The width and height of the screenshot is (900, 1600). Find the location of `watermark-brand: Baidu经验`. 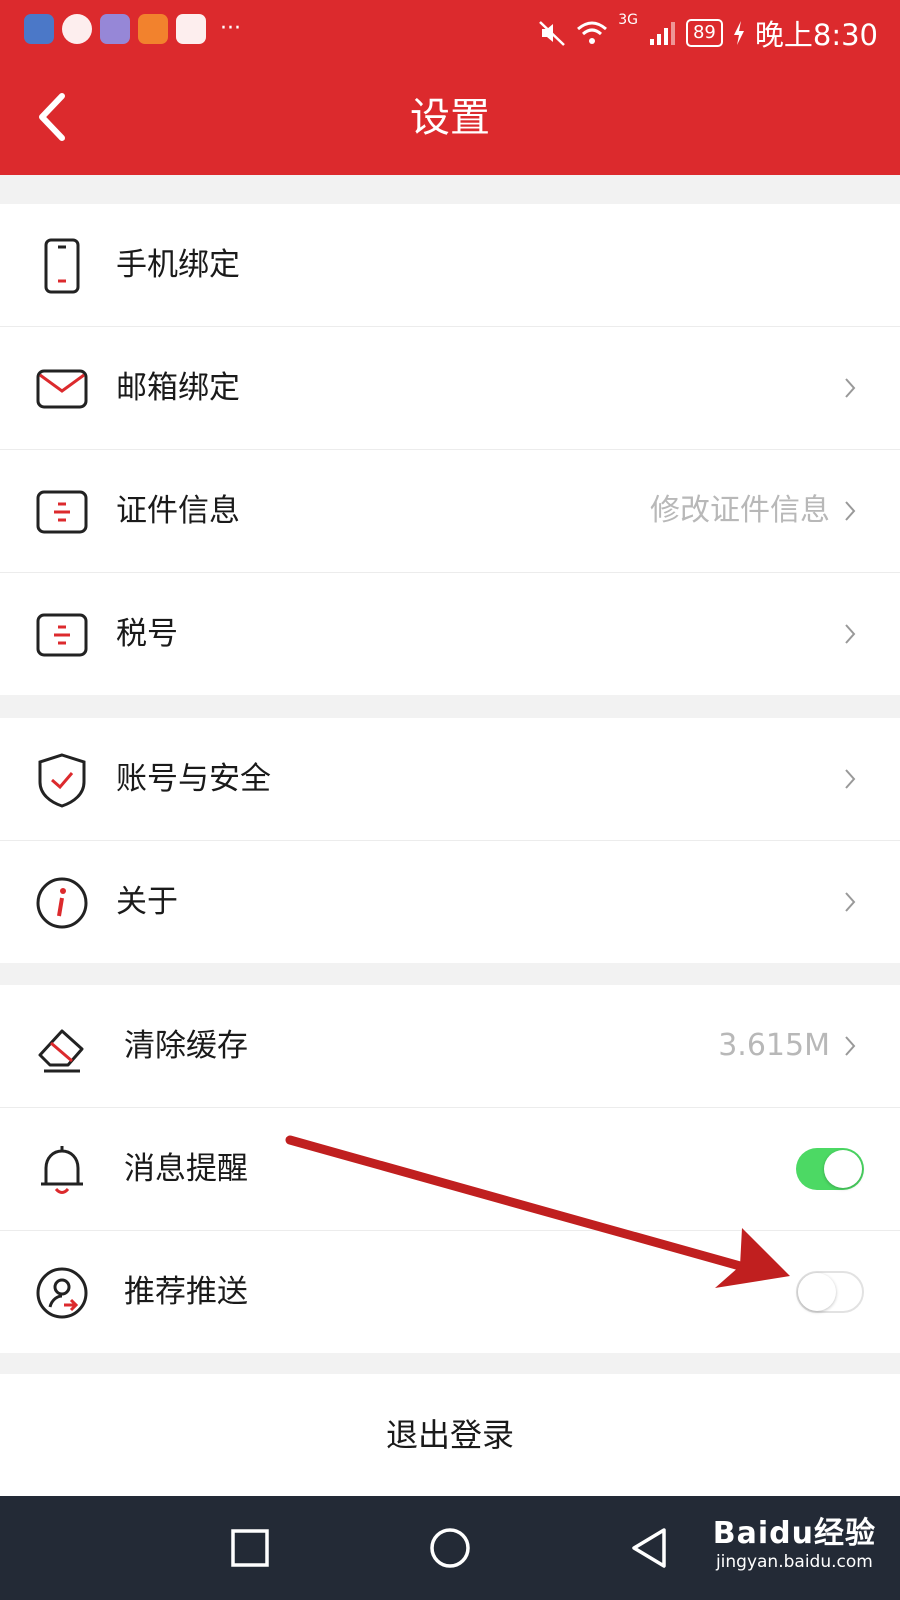

watermark-brand: Baidu经验 is located at coordinates (794, 1533).